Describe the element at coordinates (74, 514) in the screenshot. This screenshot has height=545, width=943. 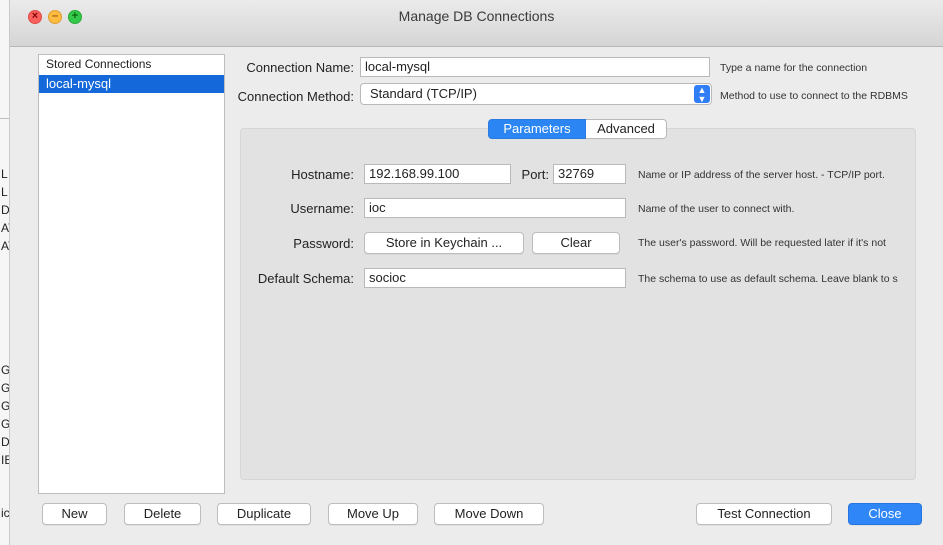
I see `new-connection-button: New` at that location.